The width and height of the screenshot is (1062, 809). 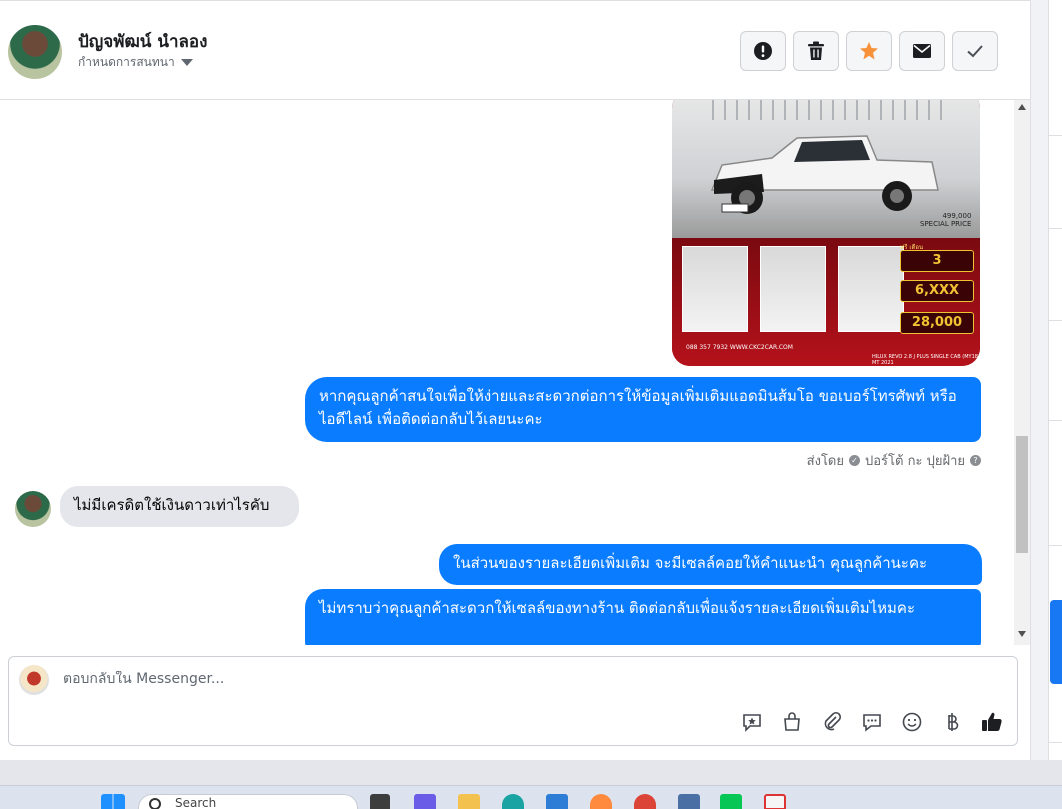 I want to click on exclamation-circle-icon, so click(x=763, y=51).